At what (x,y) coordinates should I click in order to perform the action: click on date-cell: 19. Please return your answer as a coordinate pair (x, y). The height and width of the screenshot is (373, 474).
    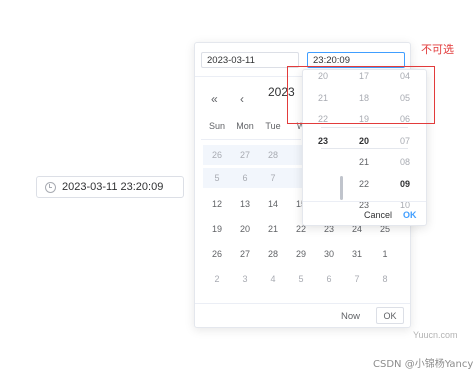
    Looking at the image, I should click on (217, 229).